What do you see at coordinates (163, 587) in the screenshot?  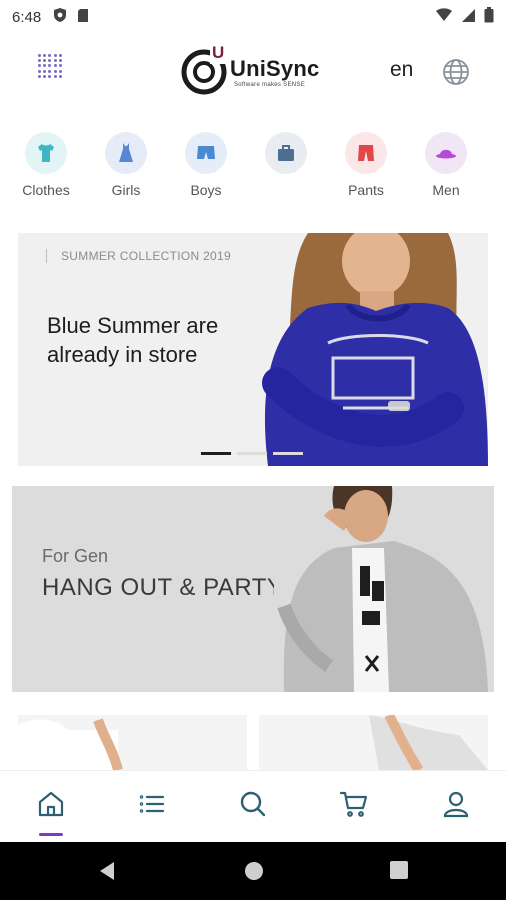 I see `promo-title: HANG OUT & PARTY` at bounding box center [163, 587].